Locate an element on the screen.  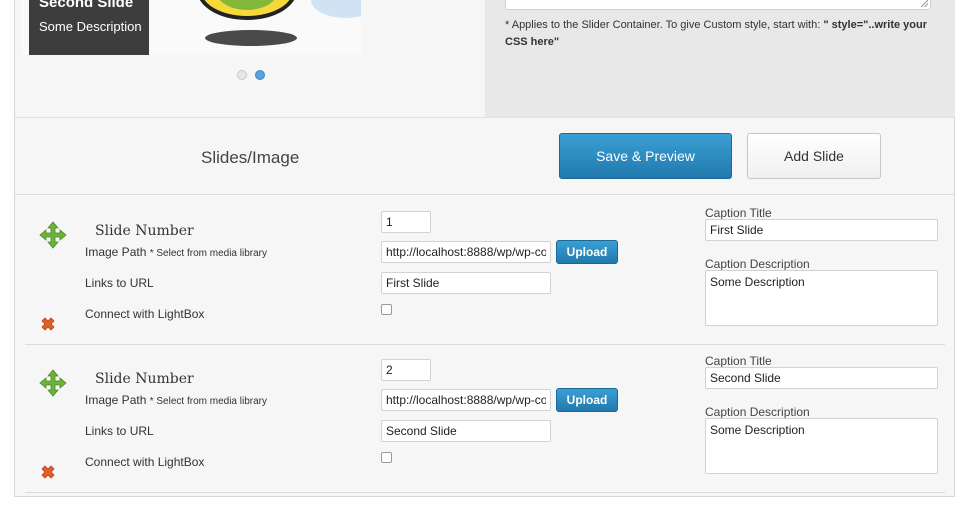
slide-caption-description: Some Description is located at coordinates (90, 26).